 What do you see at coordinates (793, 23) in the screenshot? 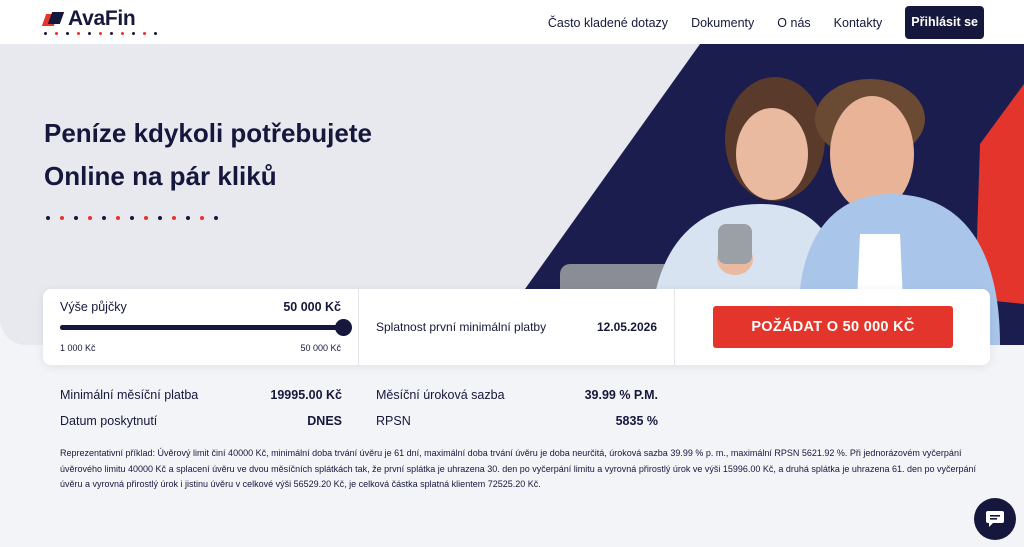
I see `nav-about: O nás` at bounding box center [793, 23].